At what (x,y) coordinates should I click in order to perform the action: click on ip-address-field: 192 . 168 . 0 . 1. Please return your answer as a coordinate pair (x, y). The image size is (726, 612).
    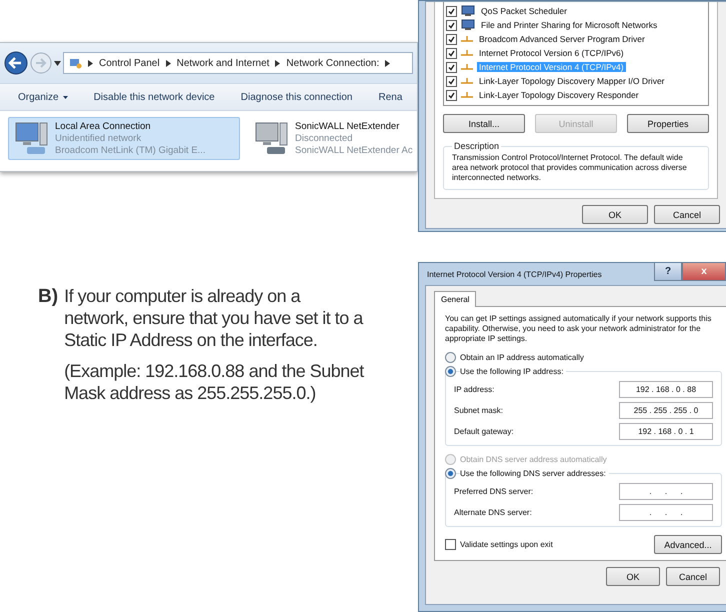
    Looking at the image, I should click on (666, 431).